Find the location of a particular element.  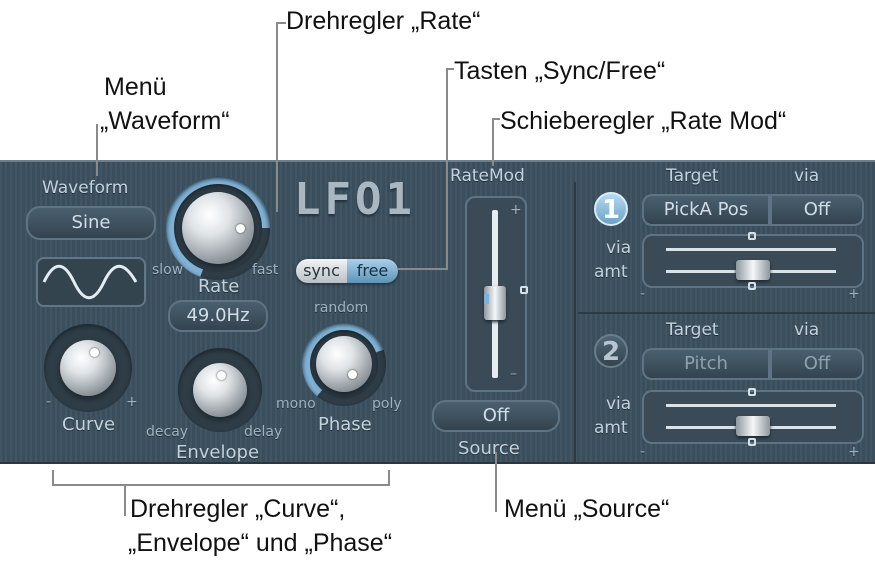

routing-2-via-label: via is located at coordinates (619, 404).